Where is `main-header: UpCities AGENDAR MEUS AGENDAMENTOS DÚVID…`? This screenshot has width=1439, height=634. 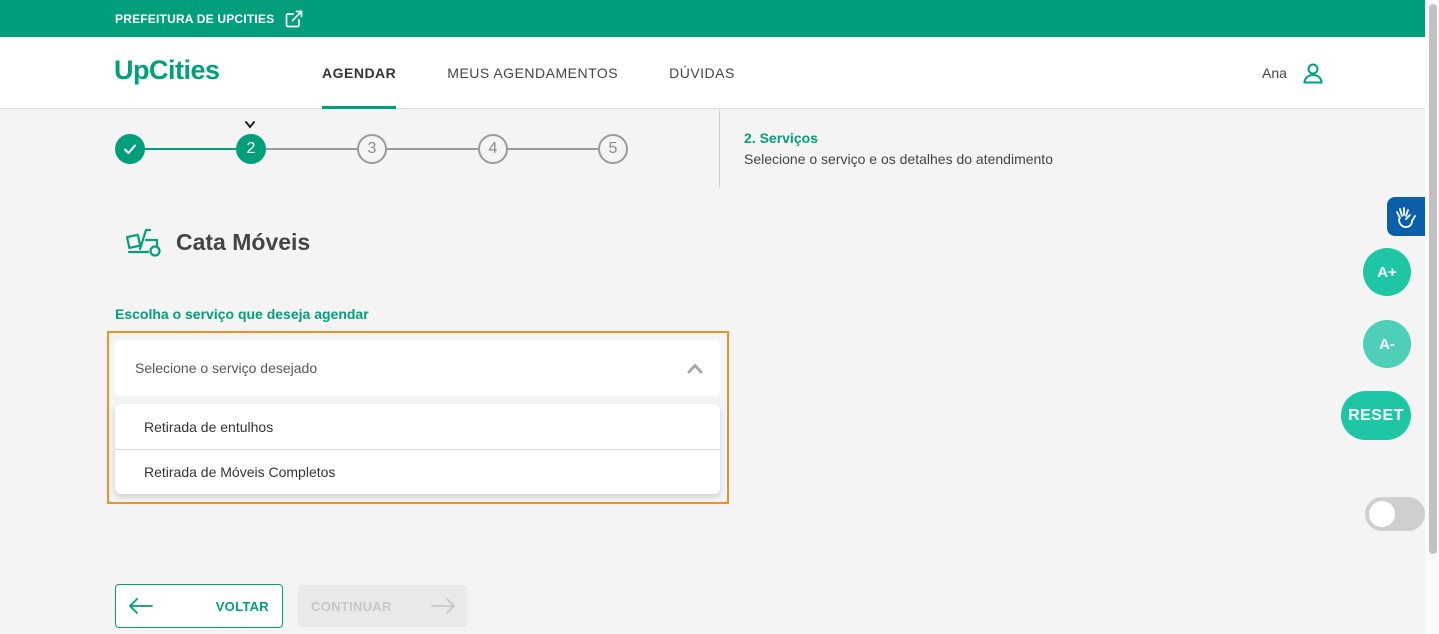
main-header: UpCities AGENDAR MEUS AGENDAMENTOS DÚVID… is located at coordinates (712, 73).